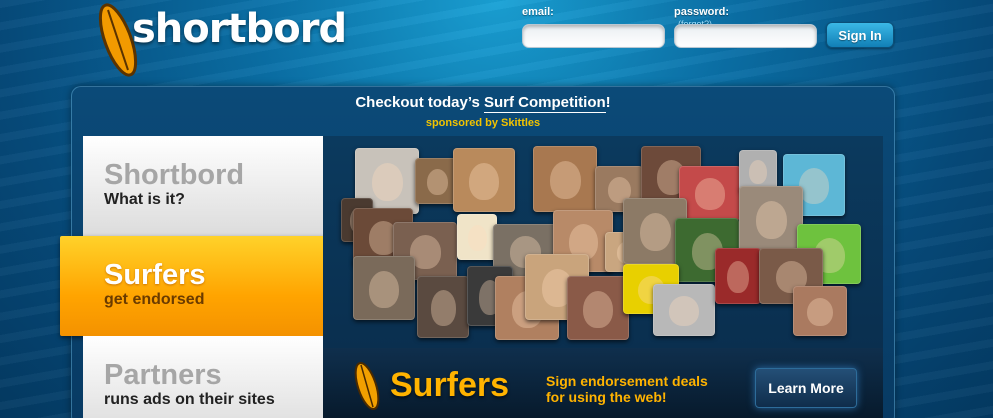  Describe the element at coordinates (239, 29) in the screenshot. I see `logo-wordmark: shortbord` at that location.